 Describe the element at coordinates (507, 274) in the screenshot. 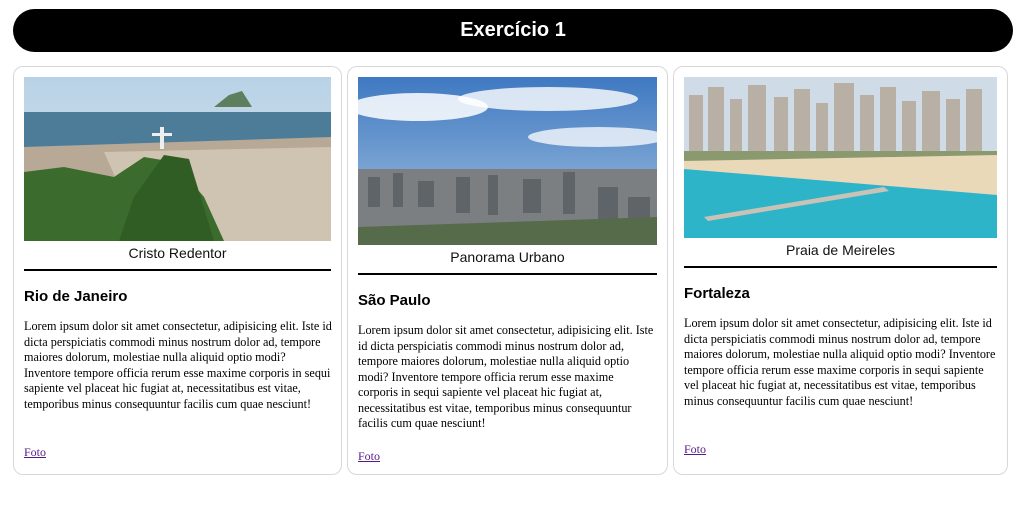

I see `sao-paulo-divider` at that location.